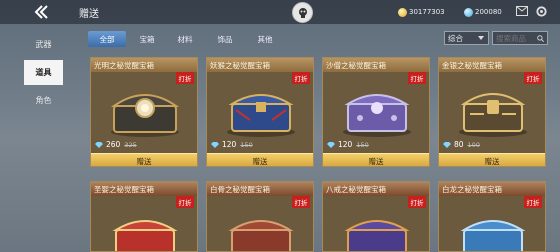 The height and width of the screenshot is (252, 560). What do you see at coordinates (468, 12) in the screenshot?
I see `diamond-icon` at bounding box center [468, 12].